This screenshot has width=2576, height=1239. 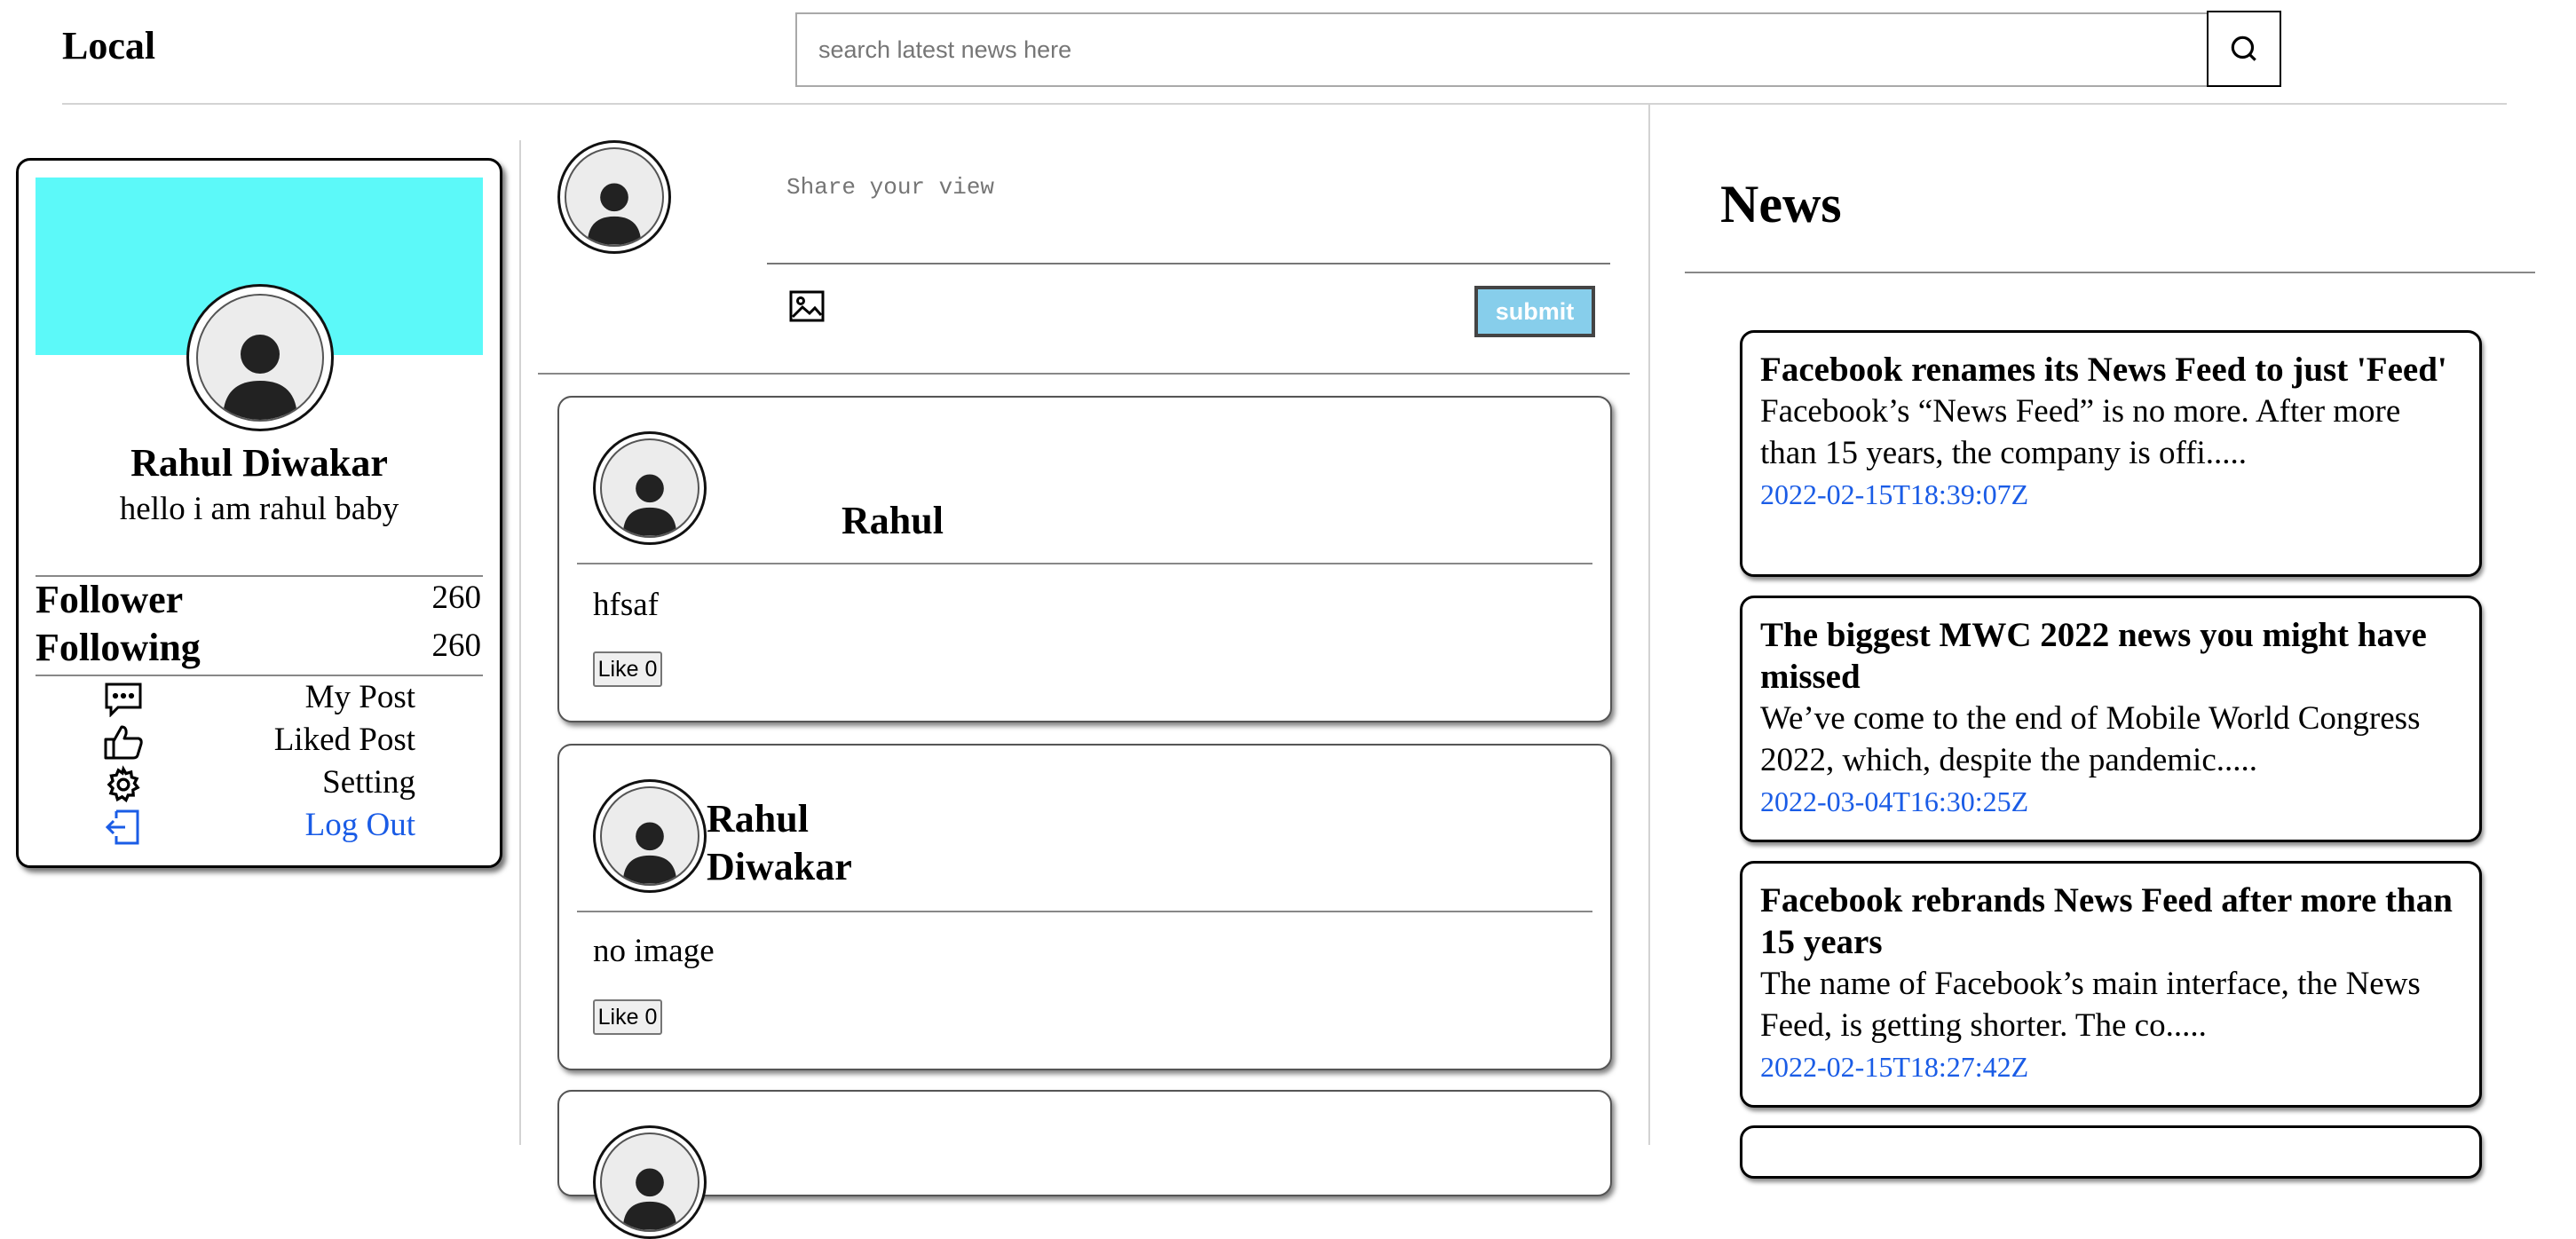 What do you see at coordinates (296, 782) in the screenshot?
I see `menu-setting: Setting` at bounding box center [296, 782].